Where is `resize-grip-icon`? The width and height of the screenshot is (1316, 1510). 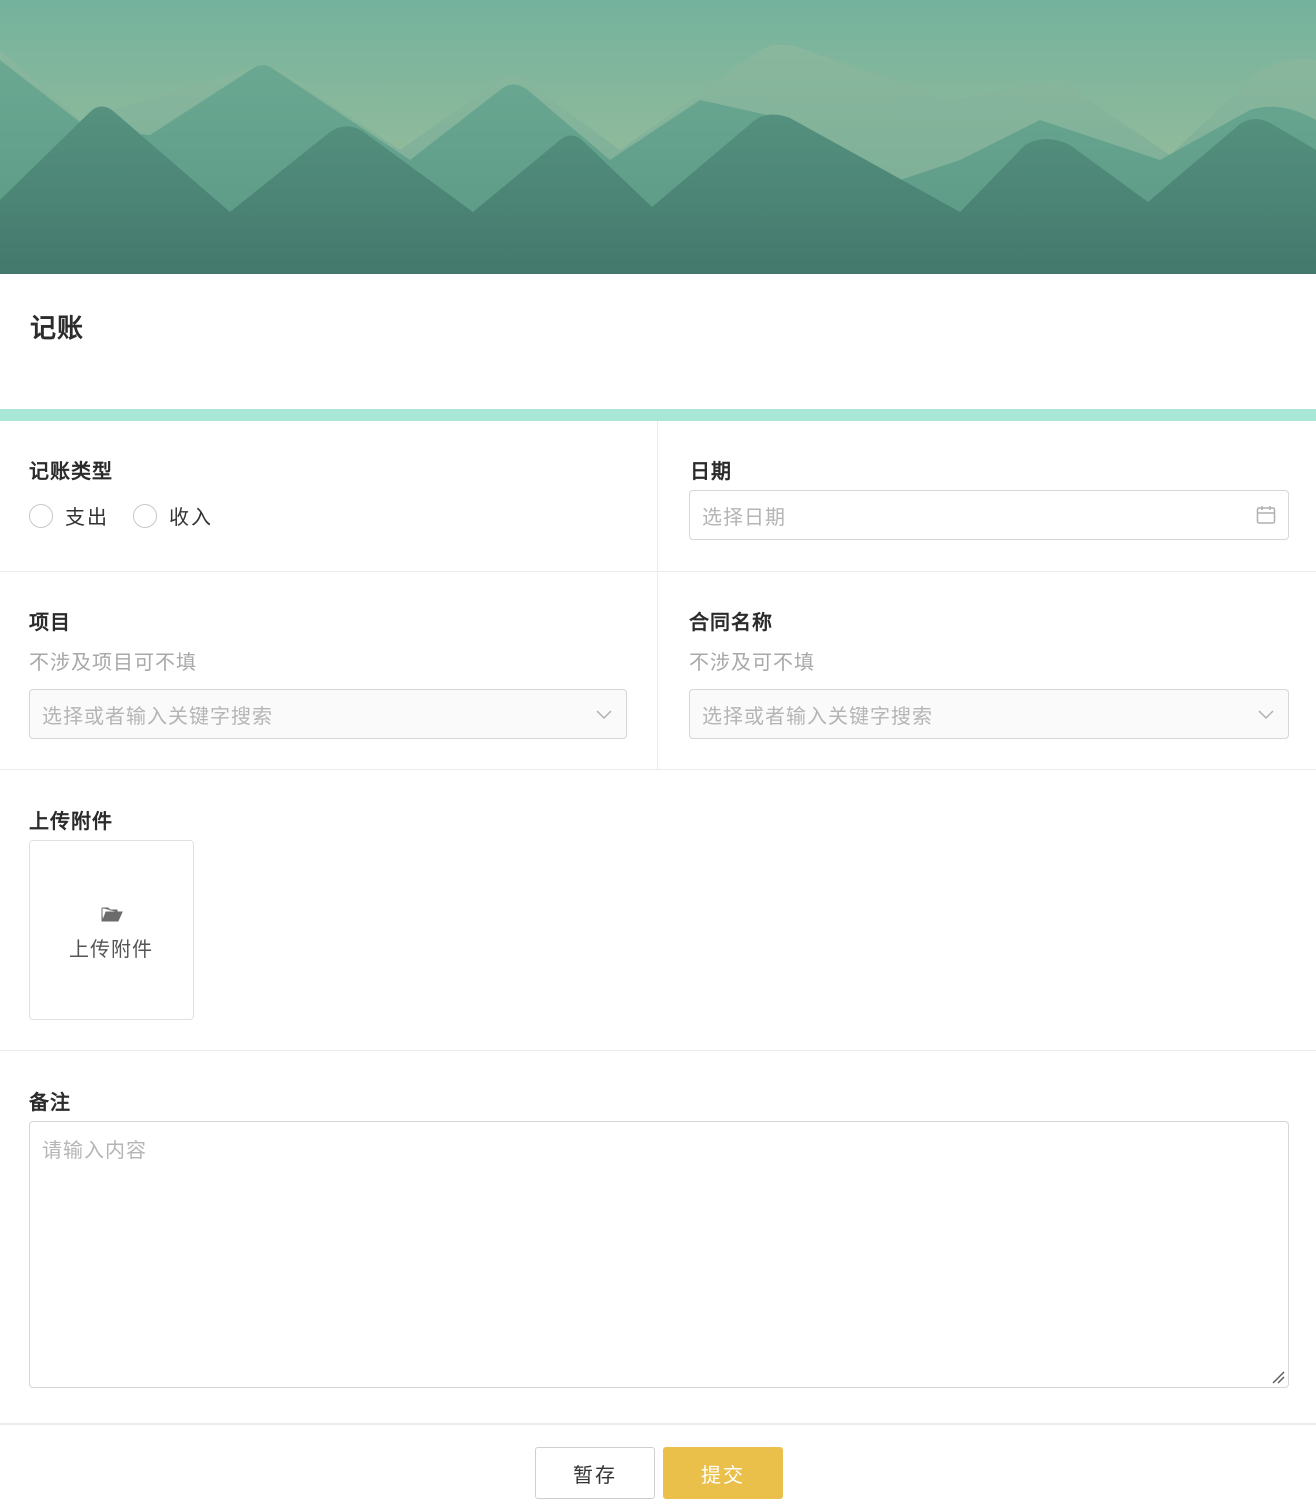
resize-grip-icon is located at coordinates (1278, 1377).